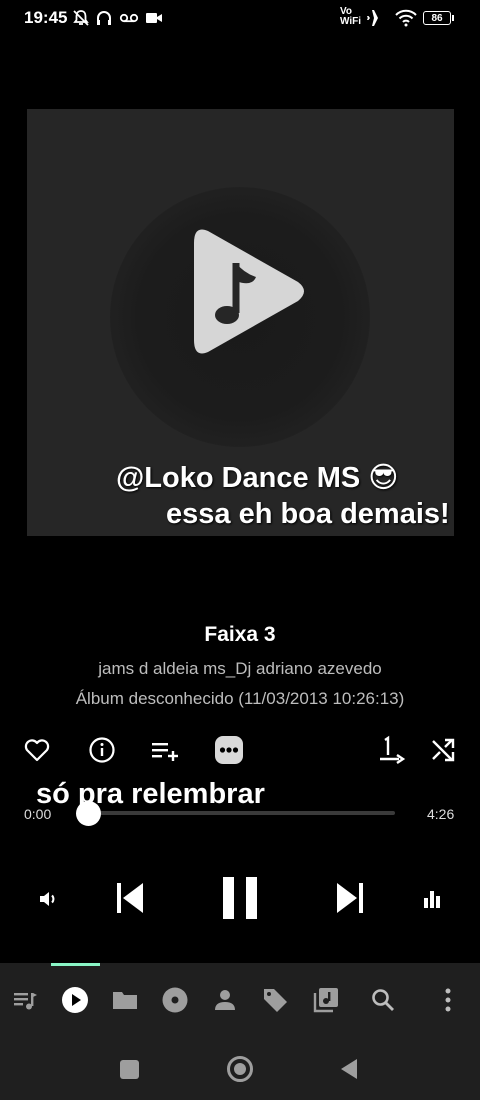  I want to click on status-time: 19:45, so click(46, 17).